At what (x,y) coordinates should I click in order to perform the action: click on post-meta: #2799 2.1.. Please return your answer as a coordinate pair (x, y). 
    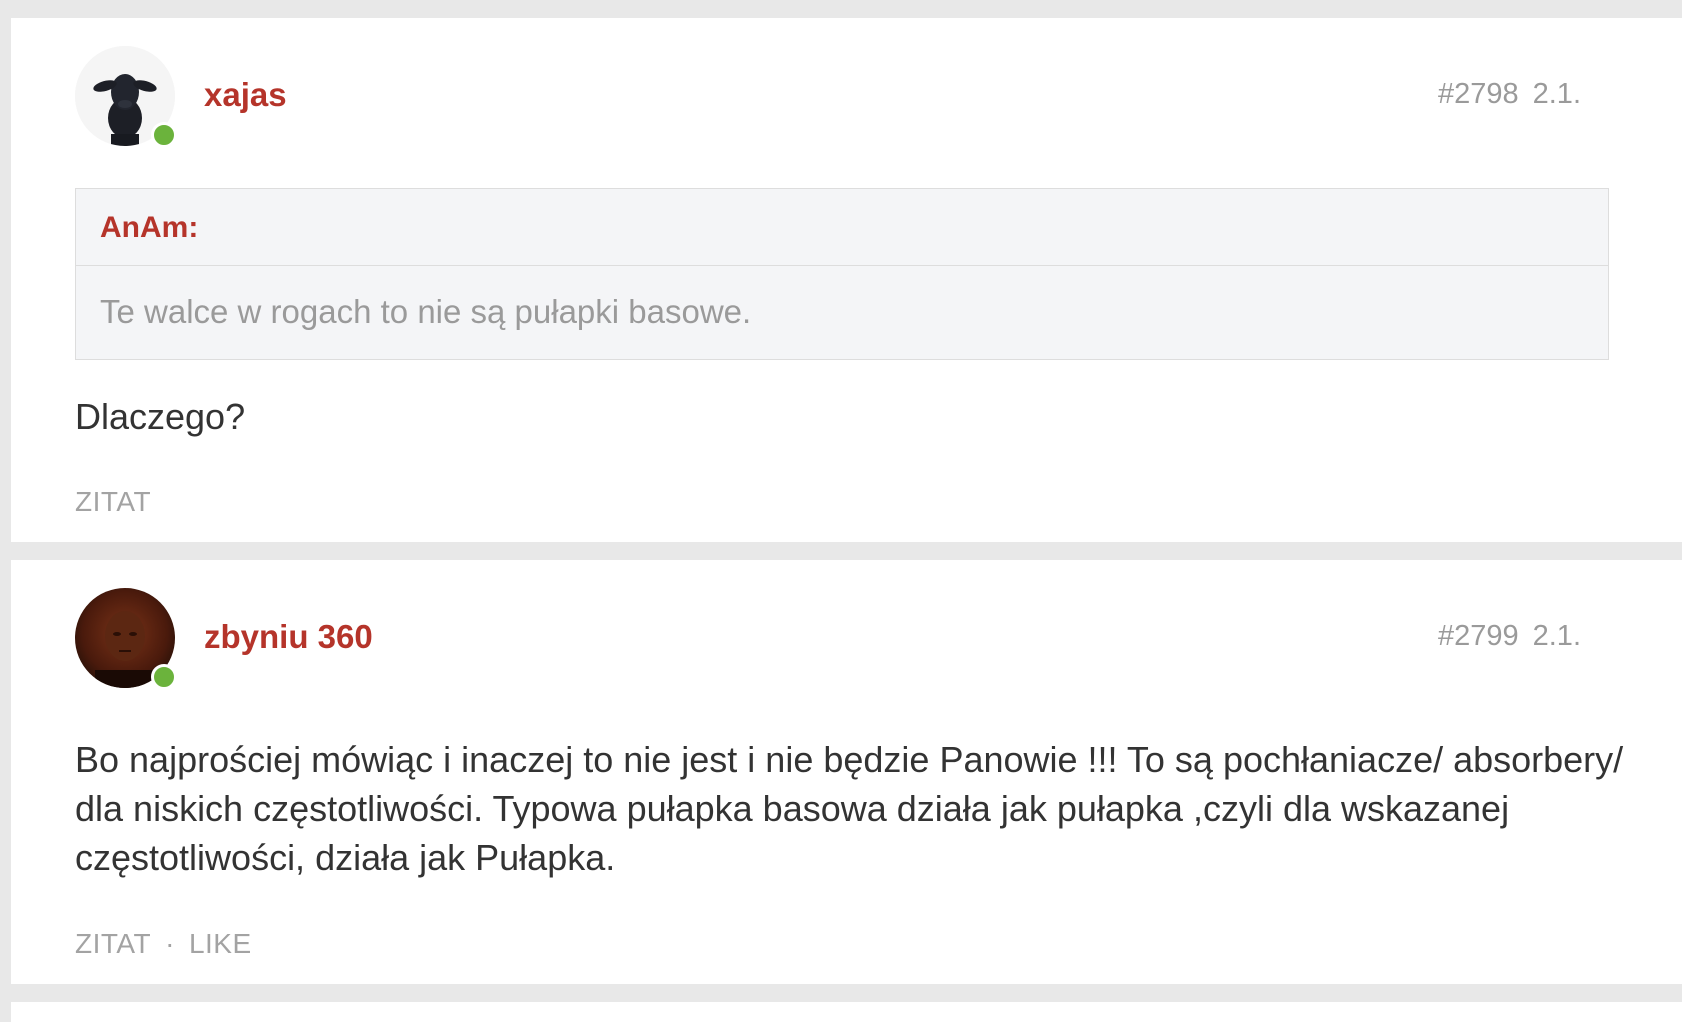
    Looking at the image, I should click on (1509, 636).